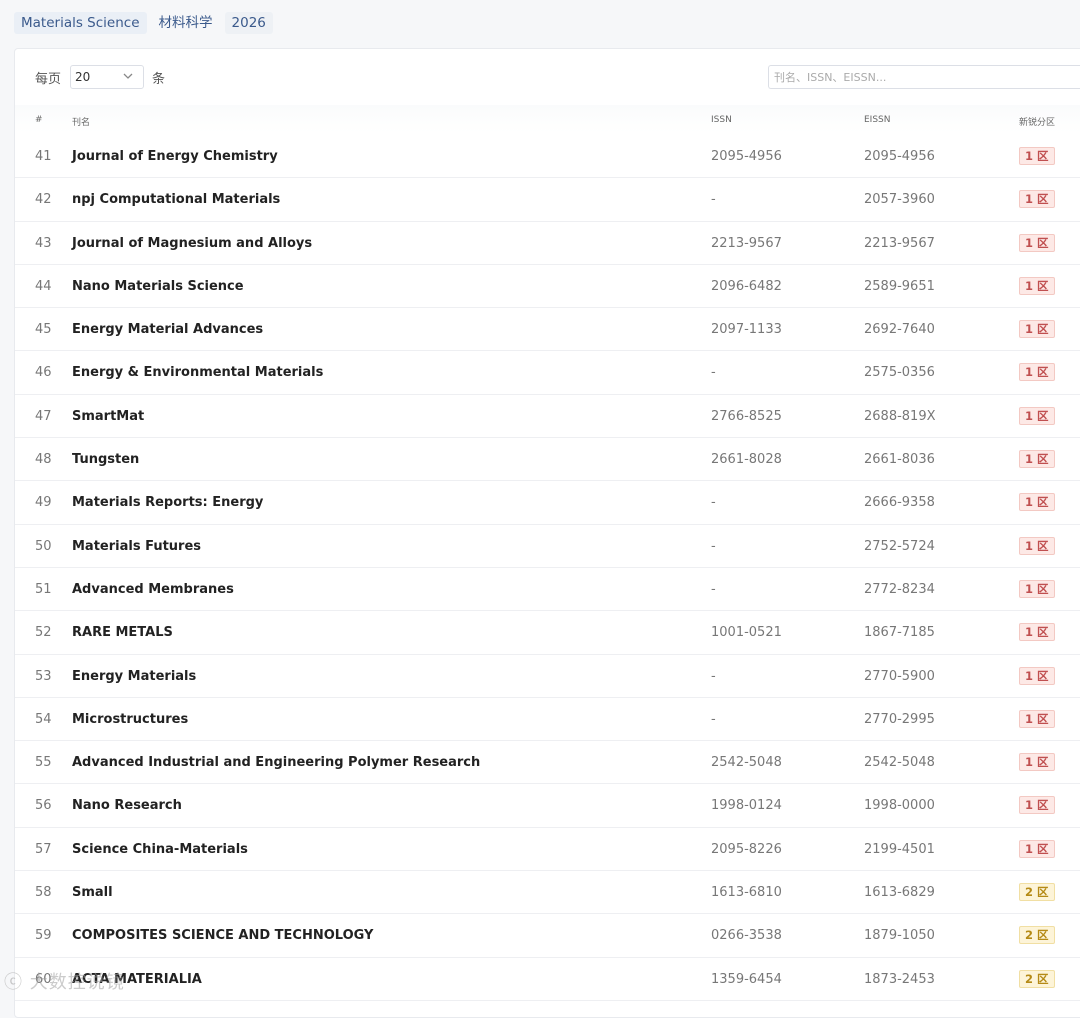  Describe the element at coordinates (176, 199) in the screenshot. I see `cell-journal-name: npj Computational Materials` at that location.